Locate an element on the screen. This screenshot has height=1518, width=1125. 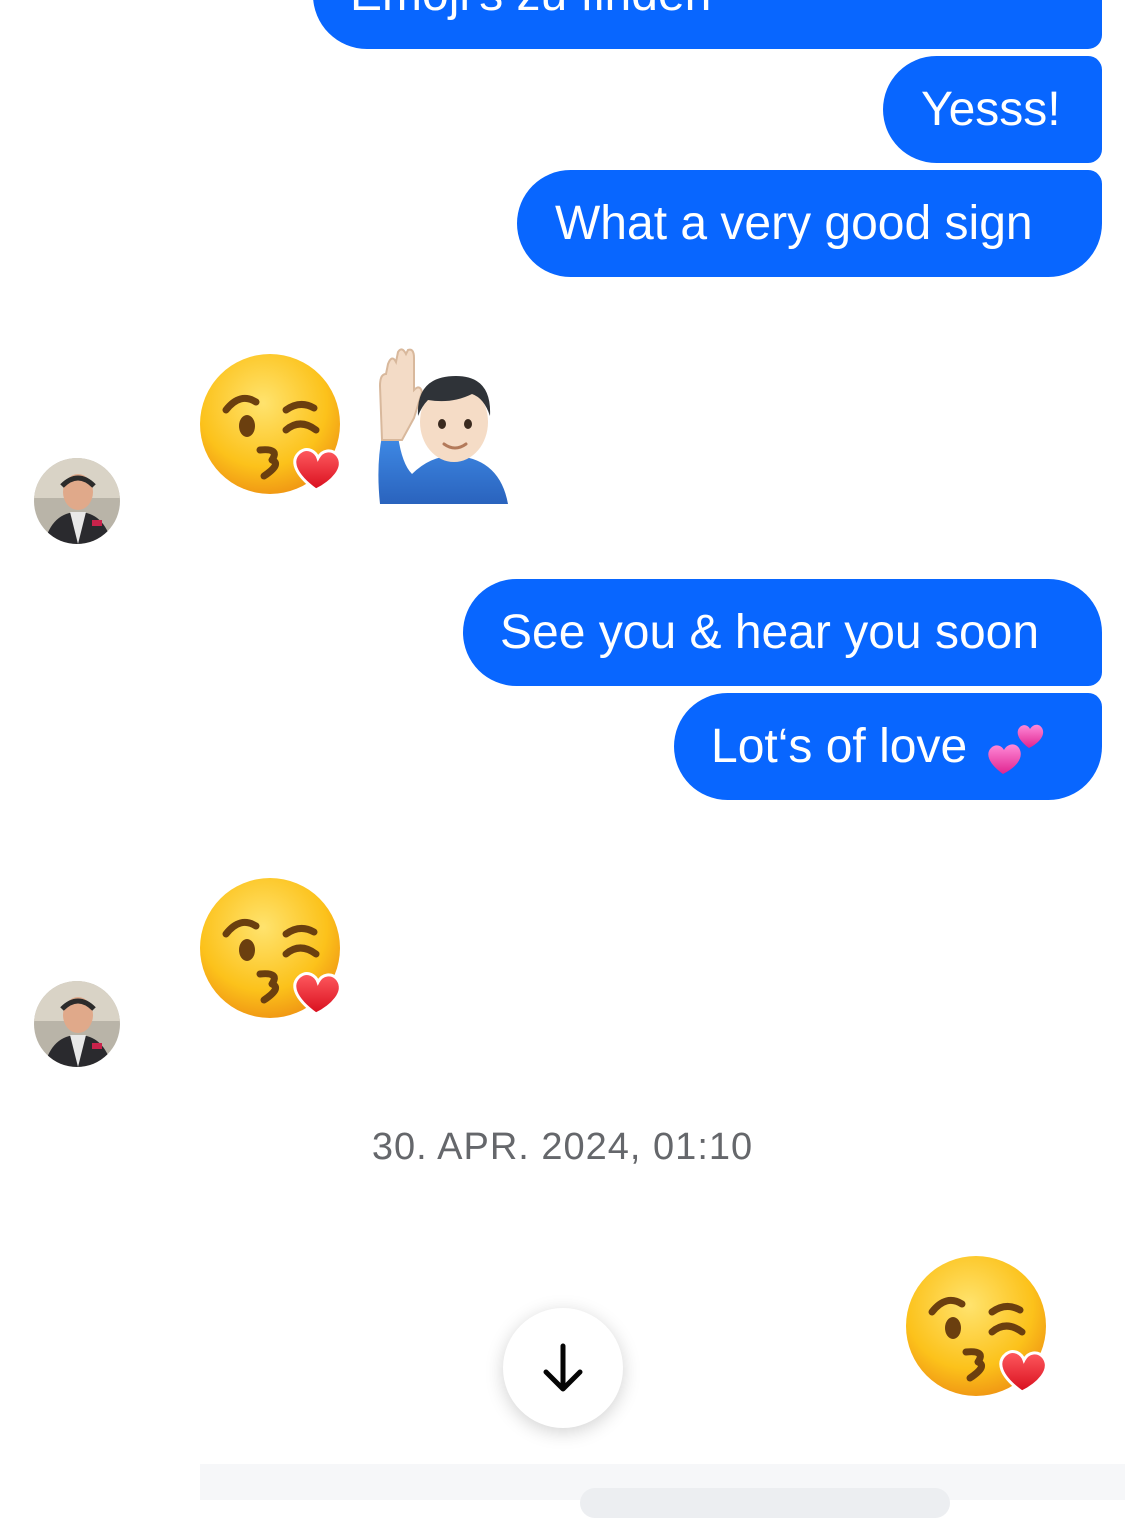
message-bubble-outgoing: What a very good sign is located at coordinates (809, 223).